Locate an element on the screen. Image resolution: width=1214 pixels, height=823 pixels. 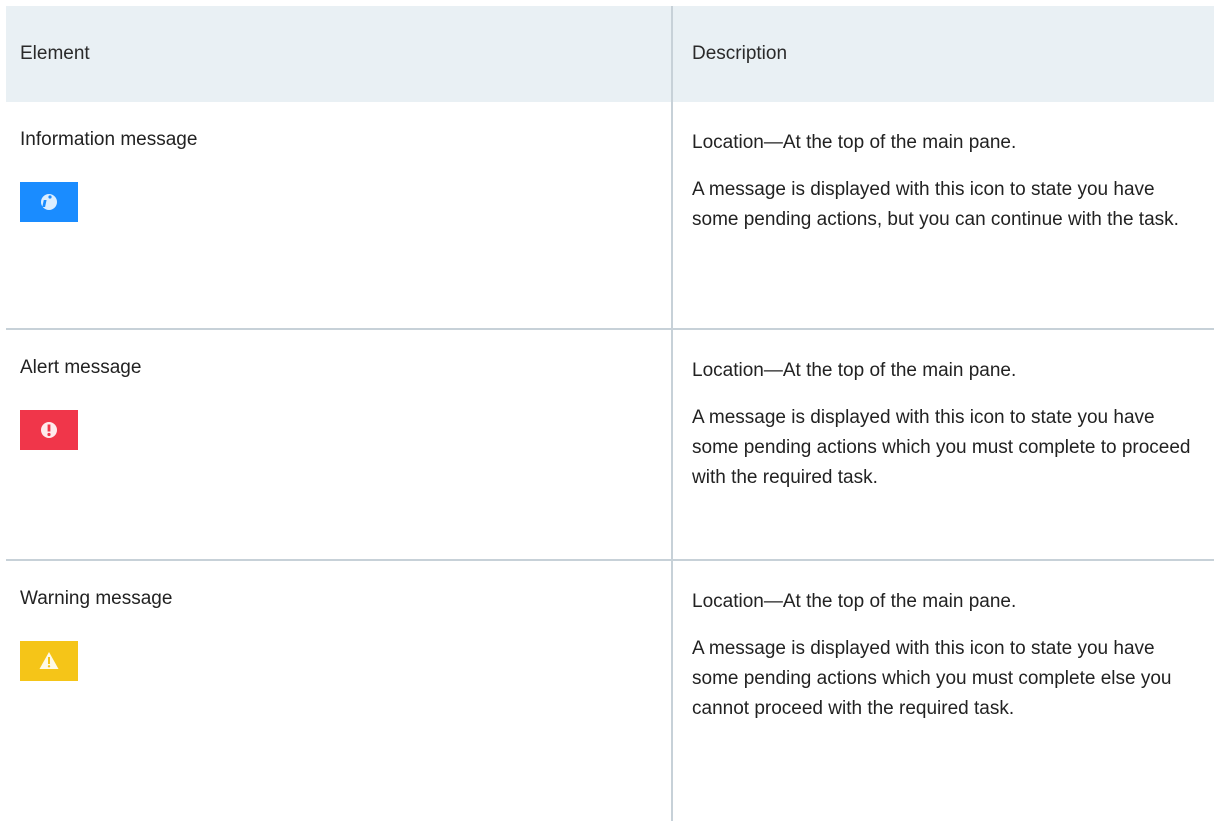
element-cell: Alert message is located at coordinates (80, 403).